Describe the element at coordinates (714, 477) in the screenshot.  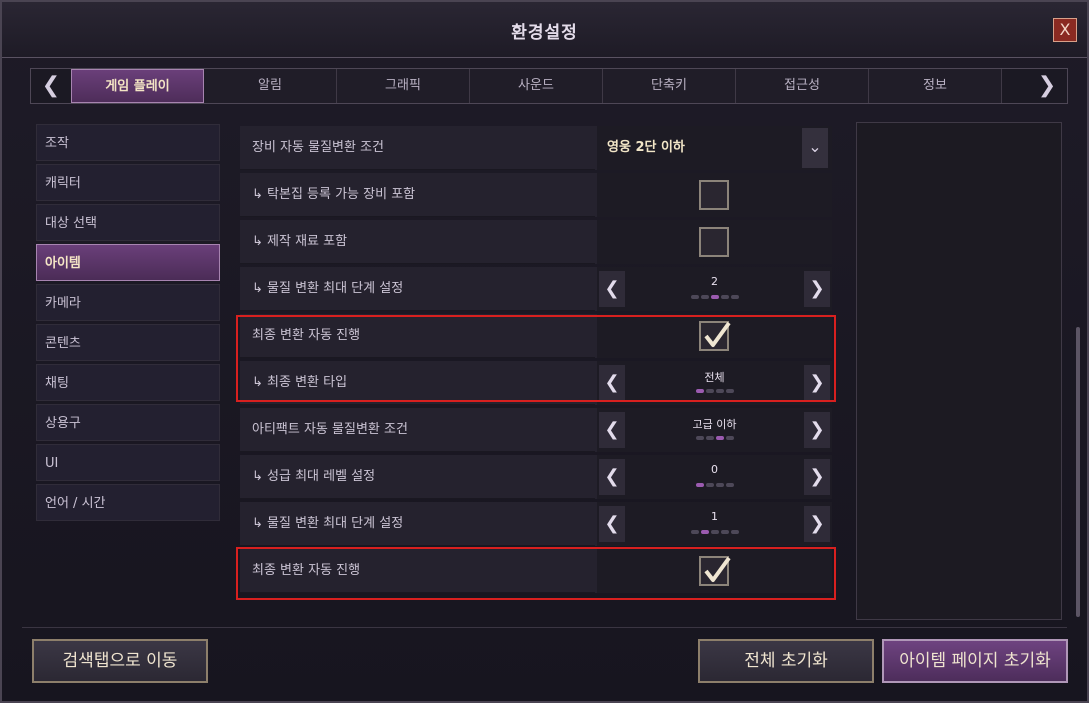
I see `star-level-stepper: ❮ 0 ❯` at that location.